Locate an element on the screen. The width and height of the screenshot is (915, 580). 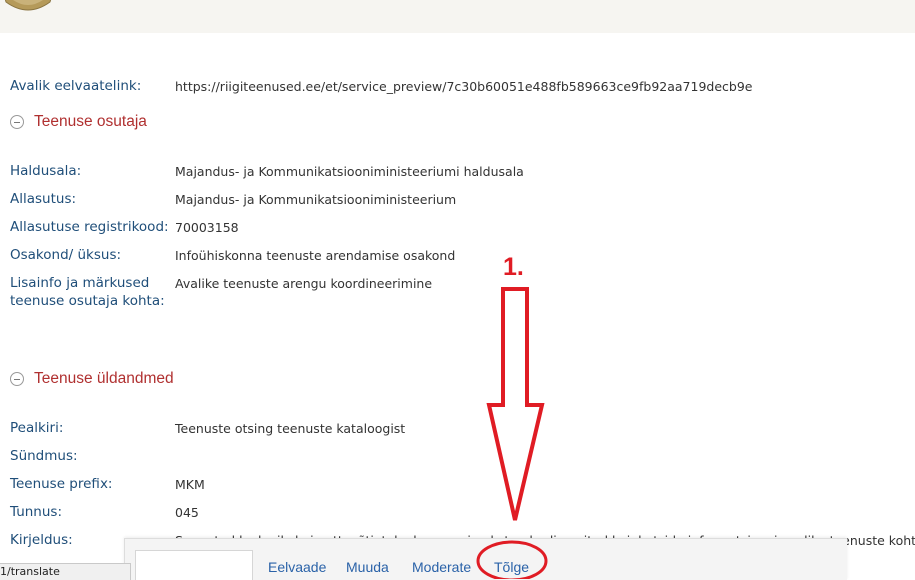
section-header-general: Teenuse üldandmed is located at coordinates (120, 380).